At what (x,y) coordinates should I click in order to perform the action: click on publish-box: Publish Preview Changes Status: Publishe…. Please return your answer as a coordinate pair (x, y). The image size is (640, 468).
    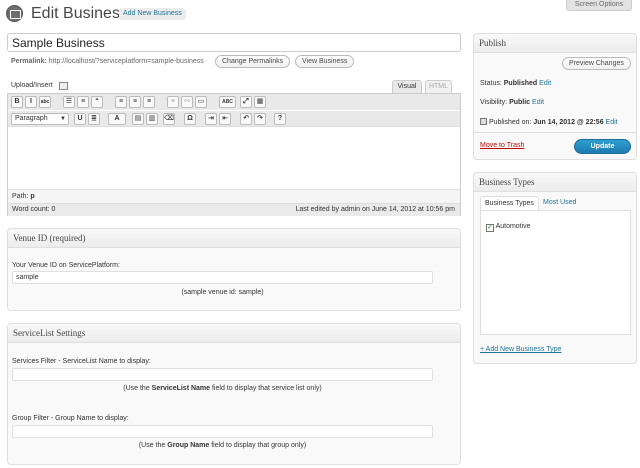
    Looking at the image, I should click on (555, 96).